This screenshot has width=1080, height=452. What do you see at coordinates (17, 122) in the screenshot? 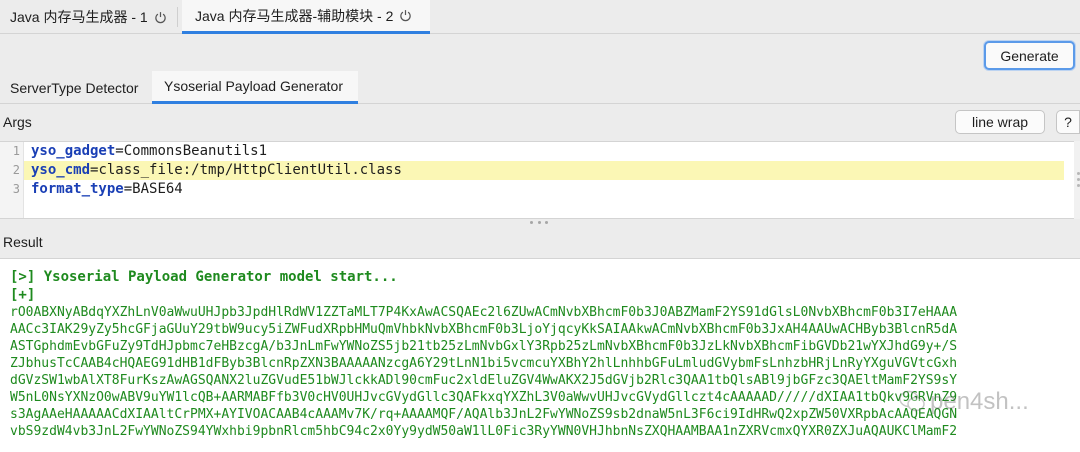
I see `args-label: Args` at bounding box center [17, 122].